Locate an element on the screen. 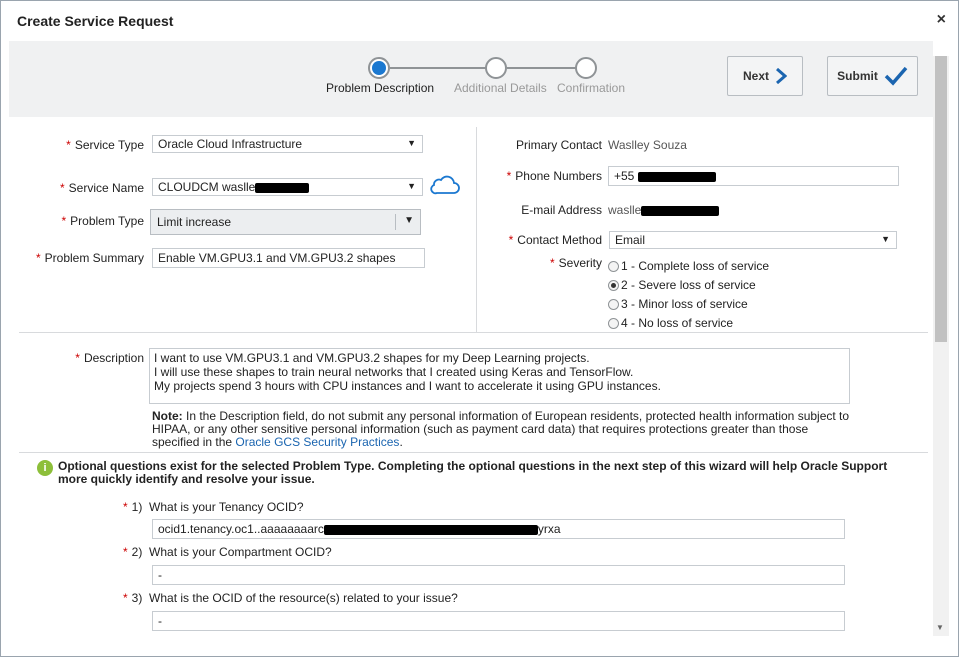 This screenshot has height=657, width=959. service-name-select: CLOUDCM waslle ▼ is located at coordinates (287, 187).